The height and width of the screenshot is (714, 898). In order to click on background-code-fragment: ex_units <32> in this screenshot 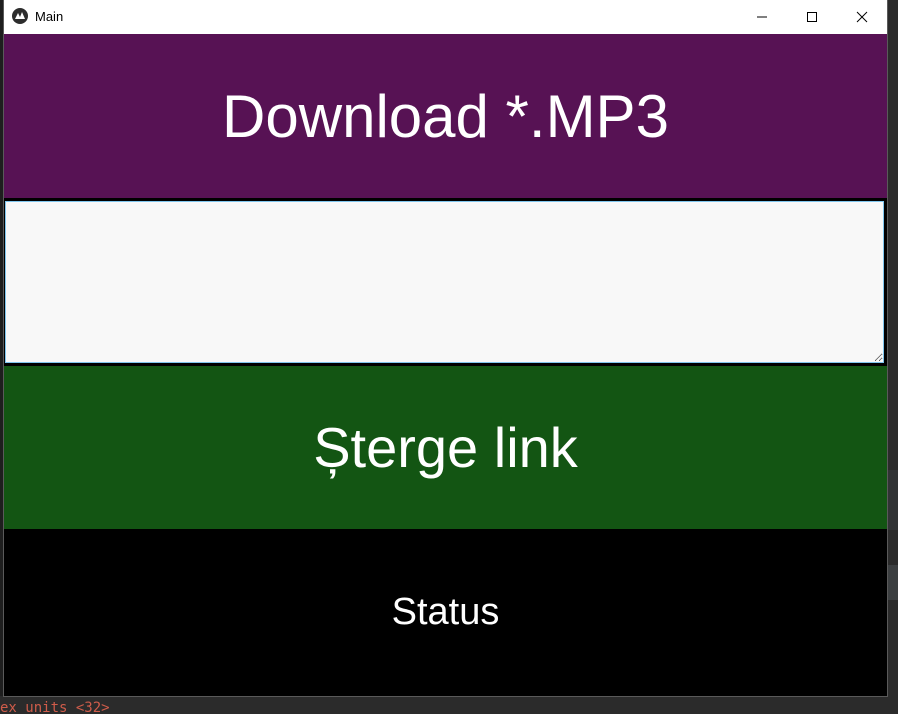, I will do `click(55, 707)`.